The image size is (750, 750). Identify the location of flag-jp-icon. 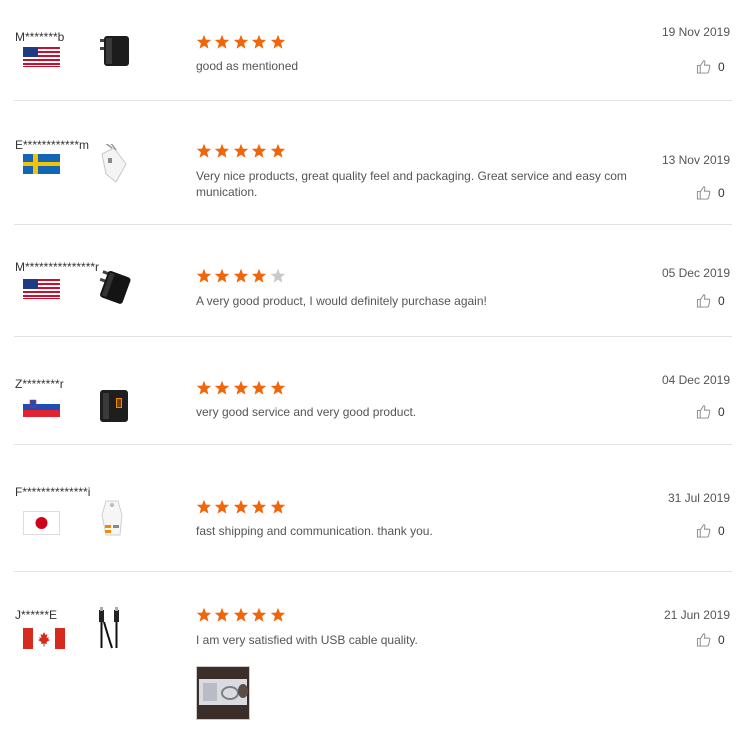
(41, 523).